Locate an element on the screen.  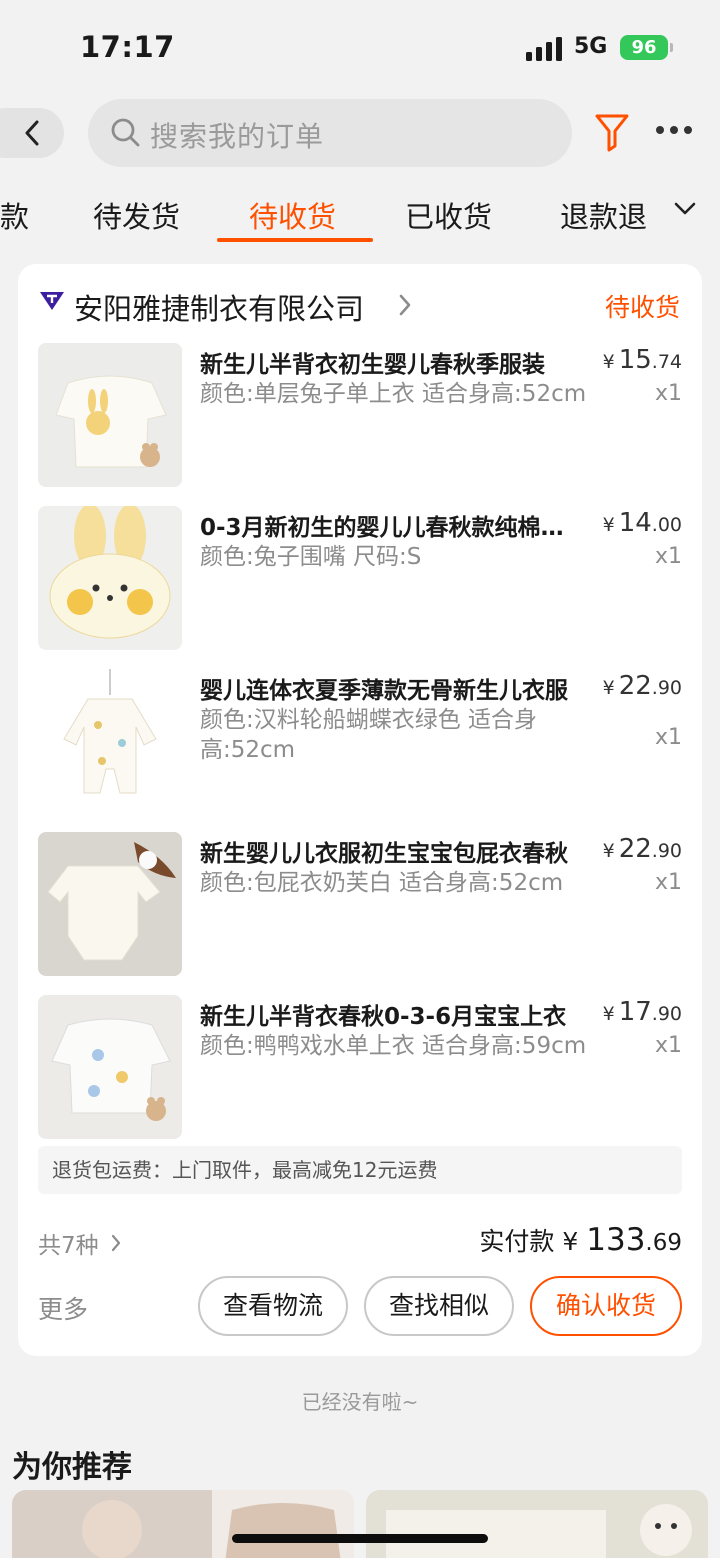
more-options-icon is located at coordinates (674, 131).